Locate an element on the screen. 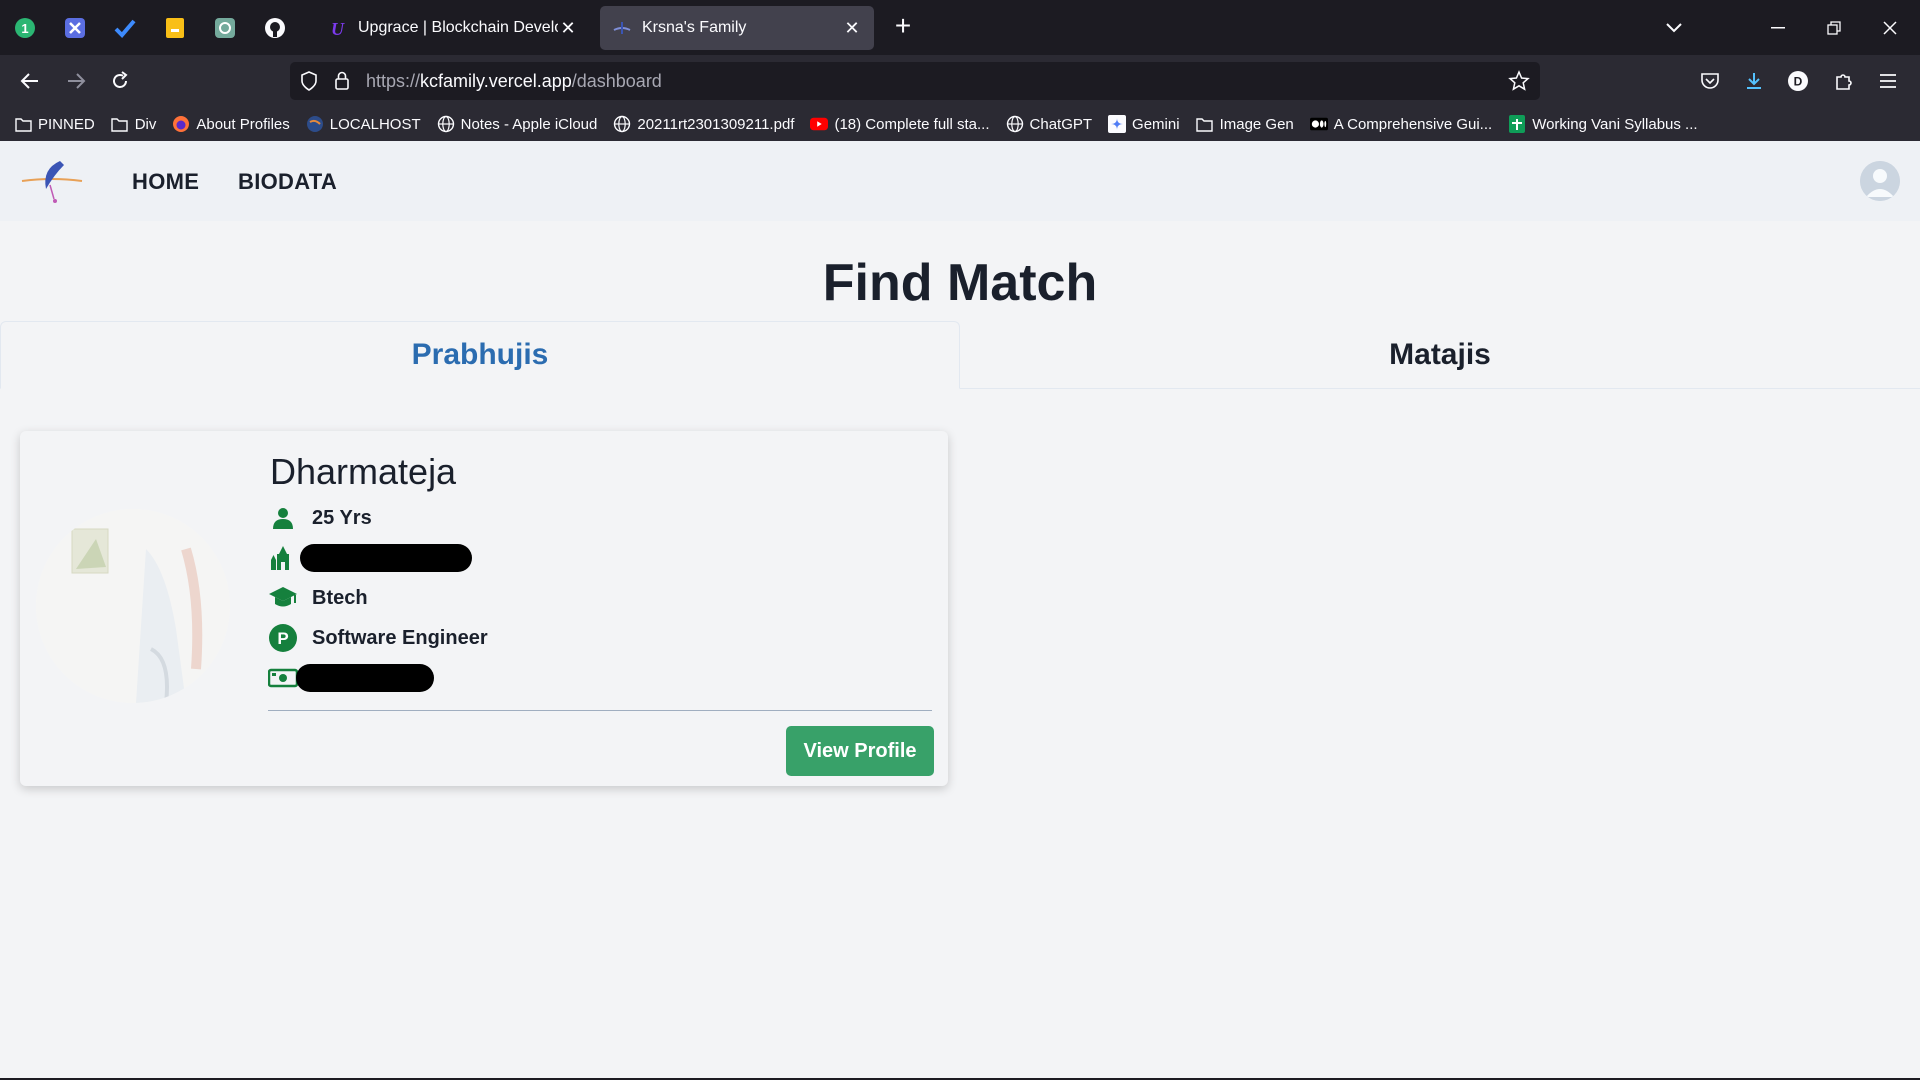  bookmark-label: PINNED is located at coordinates (66, 124).